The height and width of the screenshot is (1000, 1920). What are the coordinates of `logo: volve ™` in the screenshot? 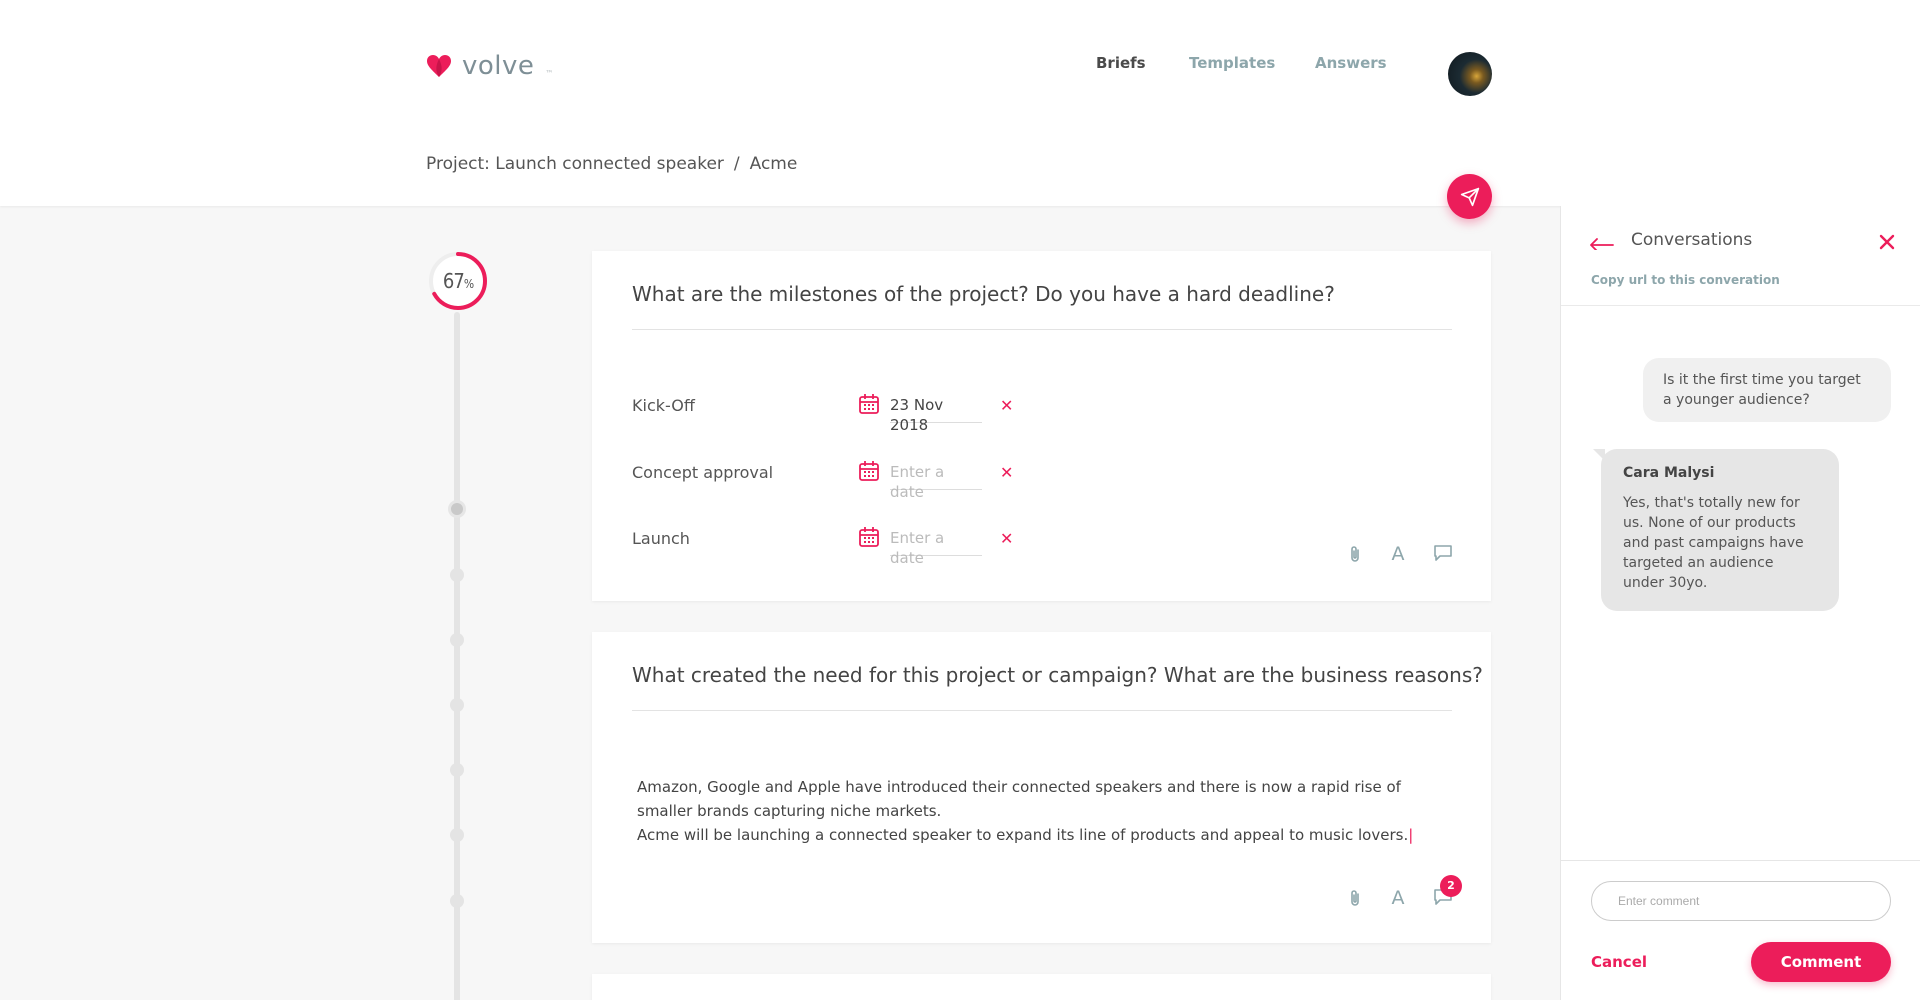 It's located at (489, 66).